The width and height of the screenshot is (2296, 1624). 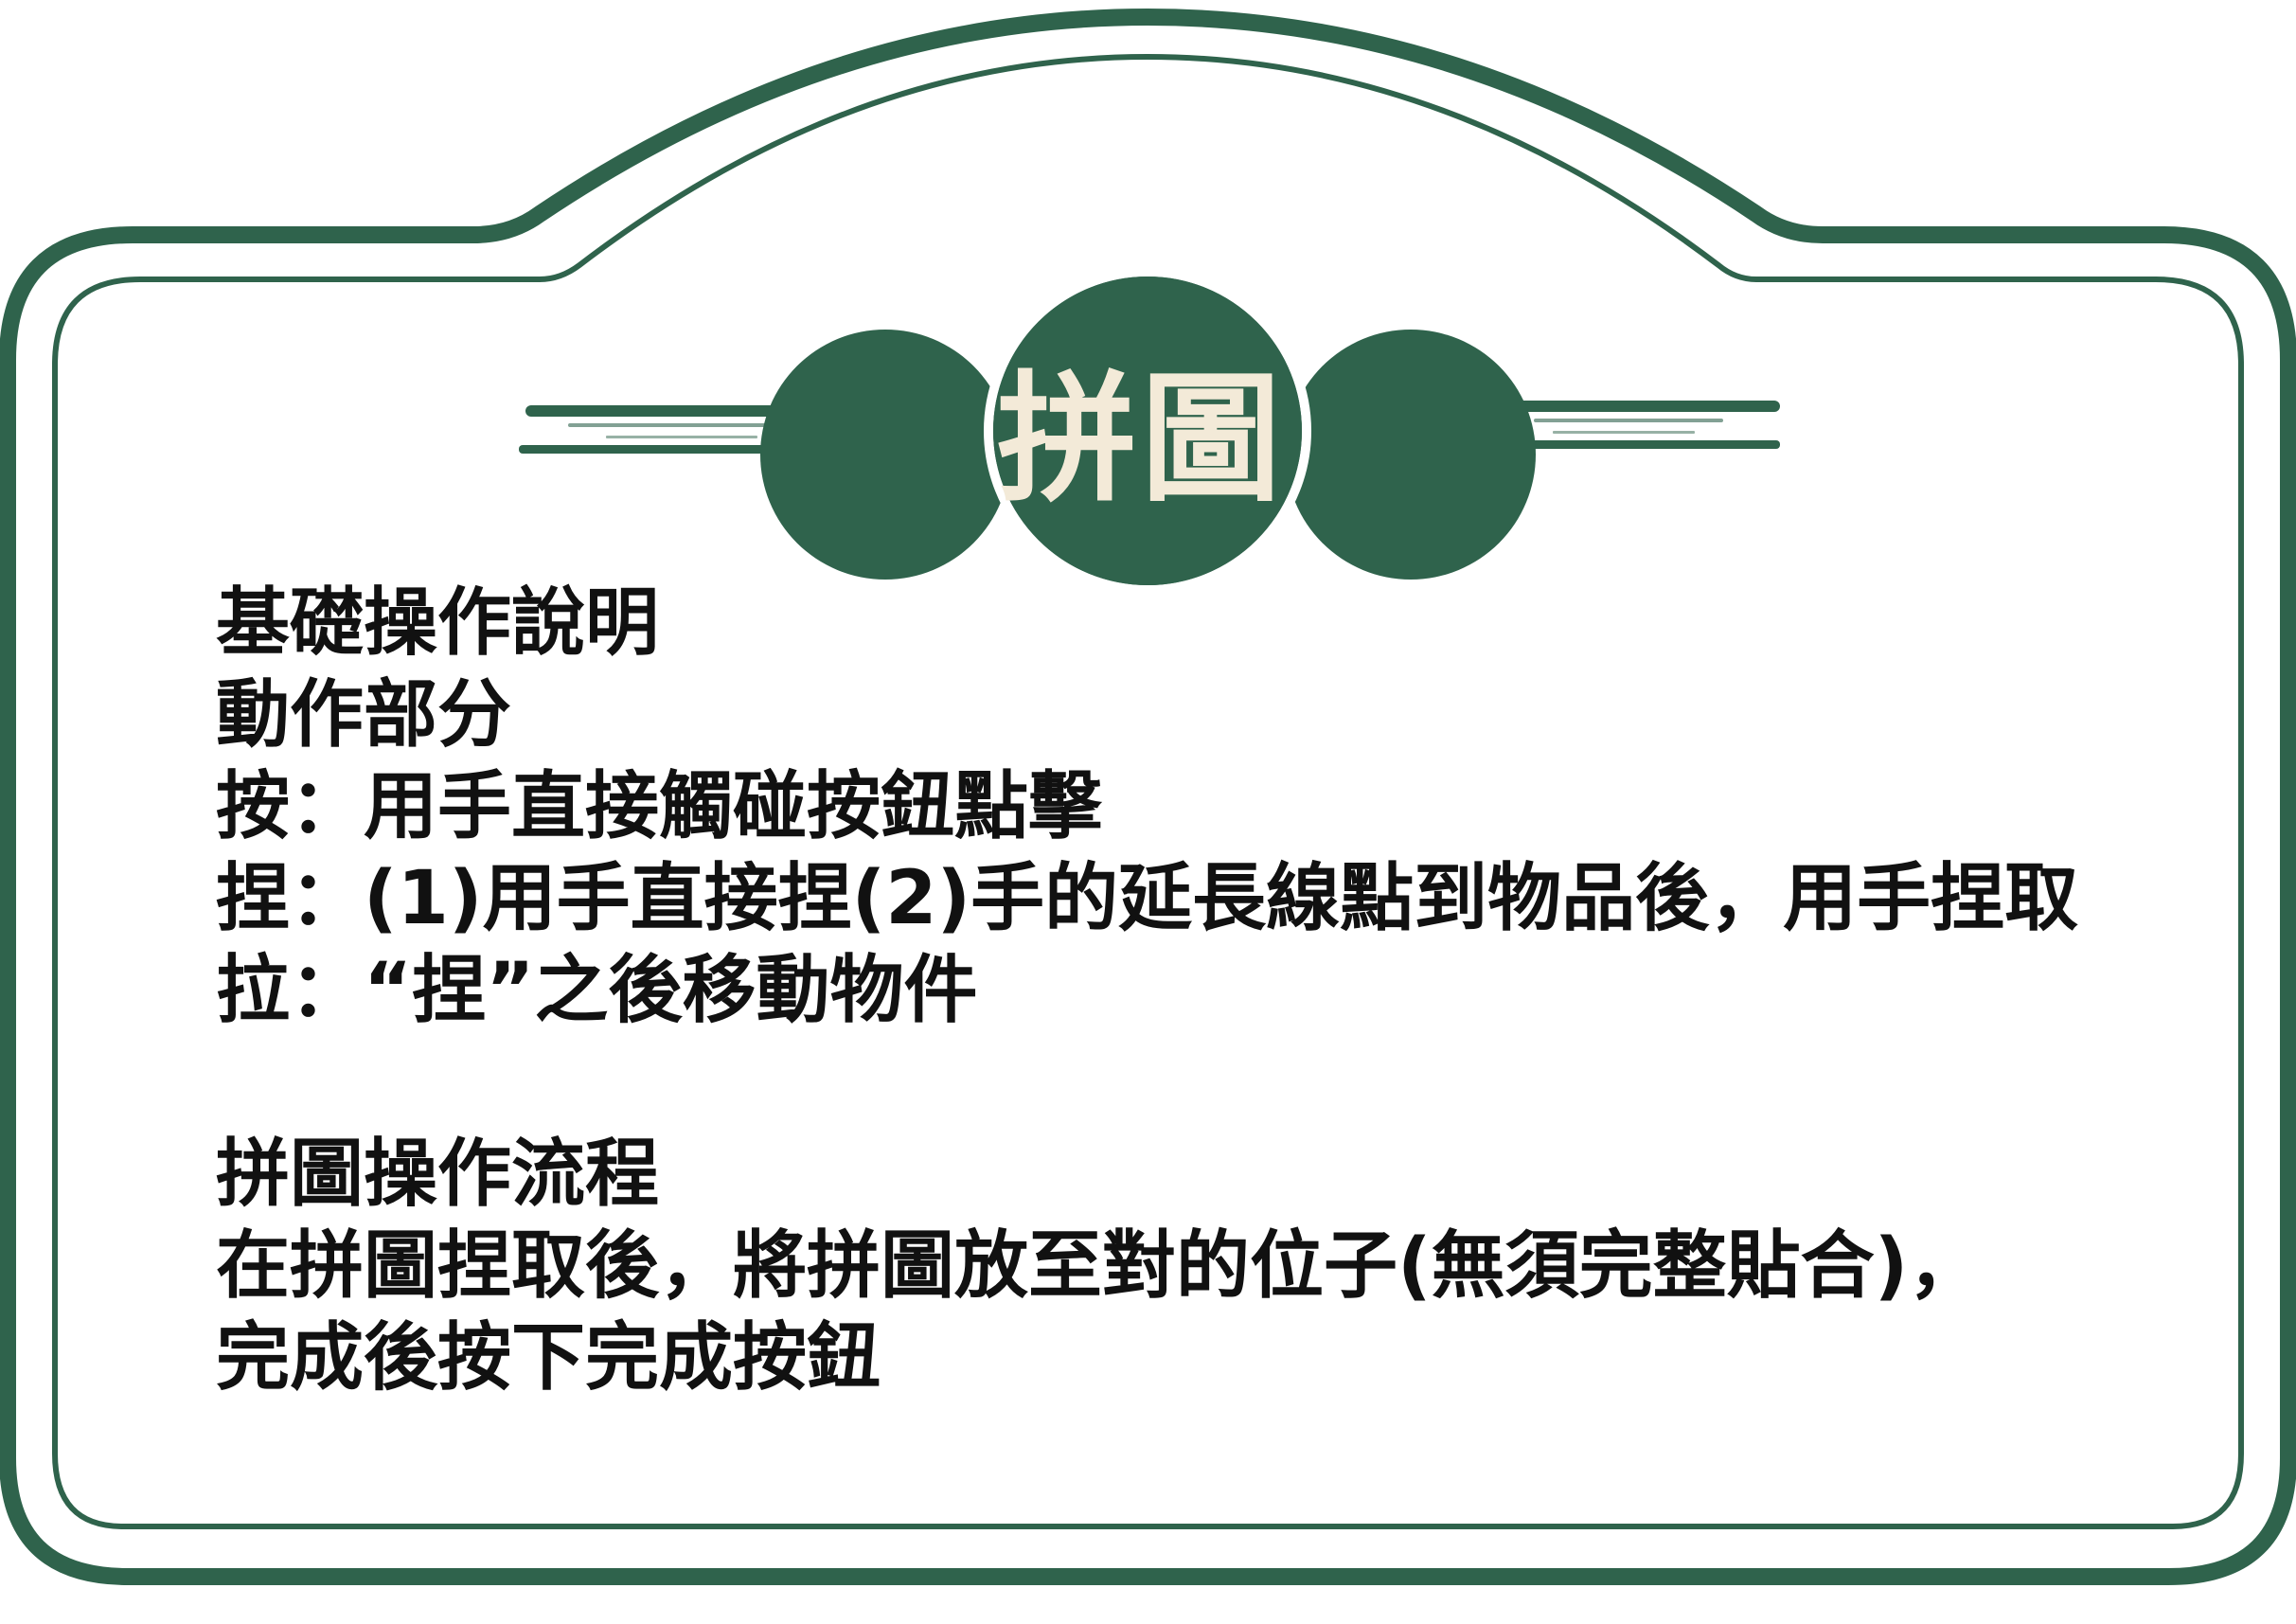 I want to click on pull-instruction: 拉：“捏”之後移動物件, so click(x=597, y=991).